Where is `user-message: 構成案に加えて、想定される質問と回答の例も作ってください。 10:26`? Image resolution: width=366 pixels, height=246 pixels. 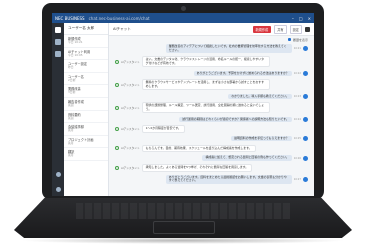 user-message: 構成案に加えて、想定される質問と回答の例も作ってください。 10:26 is located at coordinates (211, 158).